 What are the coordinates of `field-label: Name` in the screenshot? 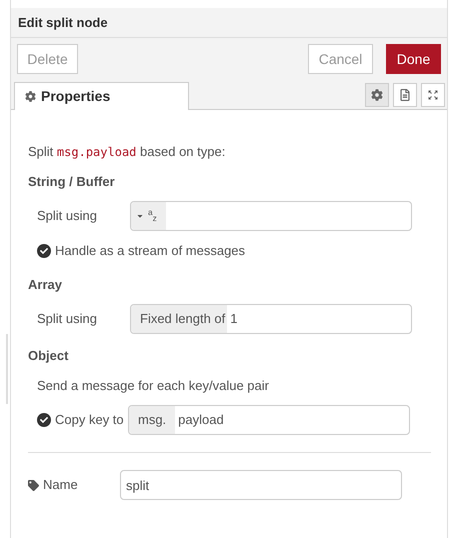 It's located at (61, 485).